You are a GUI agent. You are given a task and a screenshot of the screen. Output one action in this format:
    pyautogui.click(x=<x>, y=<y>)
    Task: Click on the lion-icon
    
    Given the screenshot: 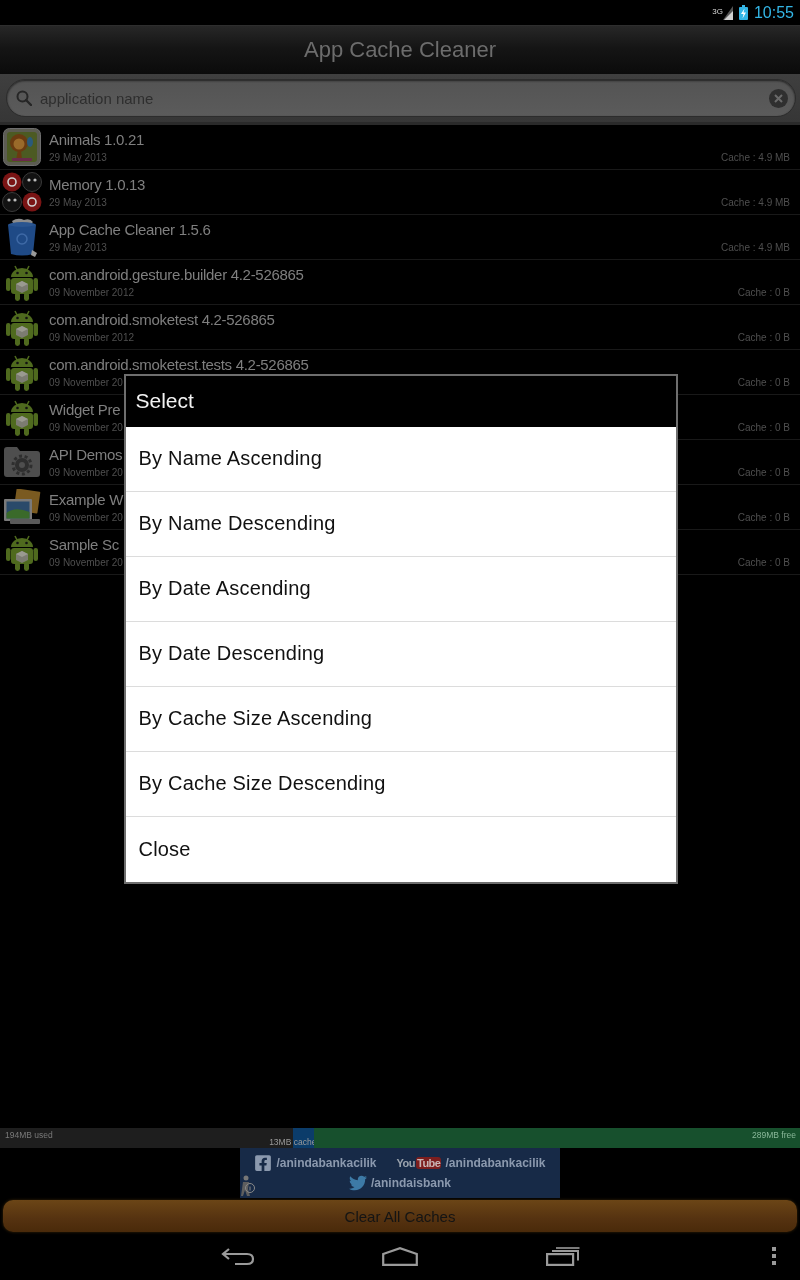 What is the action you would take?
    pyautogui.click(x=21, y=147)
    